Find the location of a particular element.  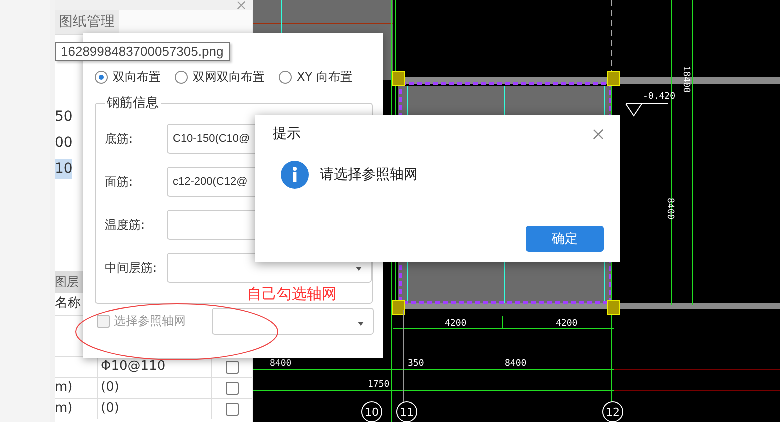

tooltip: 1628998483700057305.png is located at coordinates (142, 51).